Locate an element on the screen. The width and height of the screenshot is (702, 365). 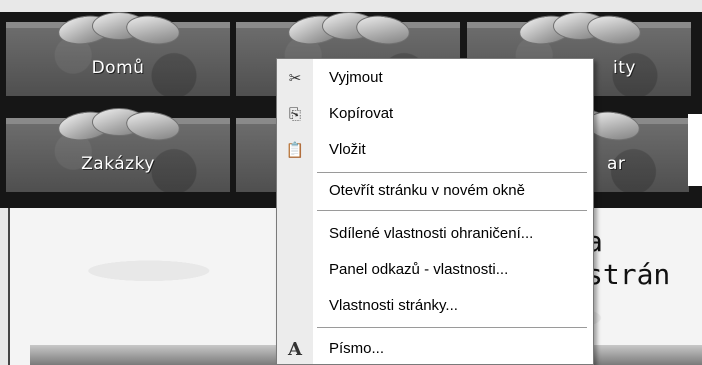
menu-item-copy: ⎘ Kopírovat is located at coordinates (435, 114).